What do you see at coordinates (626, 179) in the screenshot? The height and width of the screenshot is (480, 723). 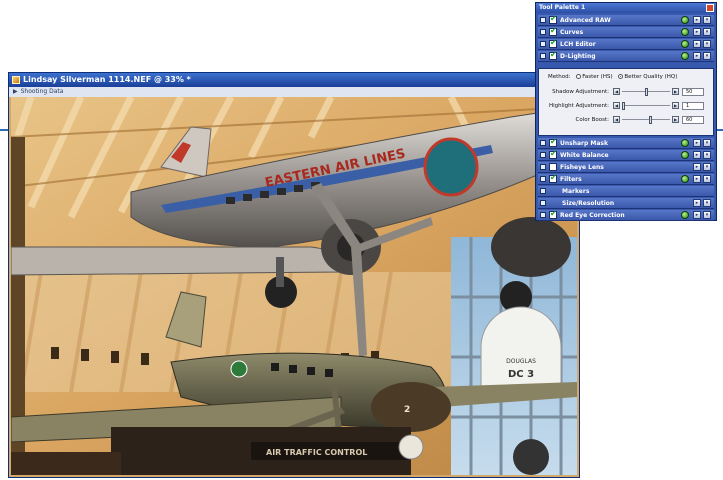 I see `tool-row-filters: ✔ Filters ▸ ▾` at bounding box center [626, 179].